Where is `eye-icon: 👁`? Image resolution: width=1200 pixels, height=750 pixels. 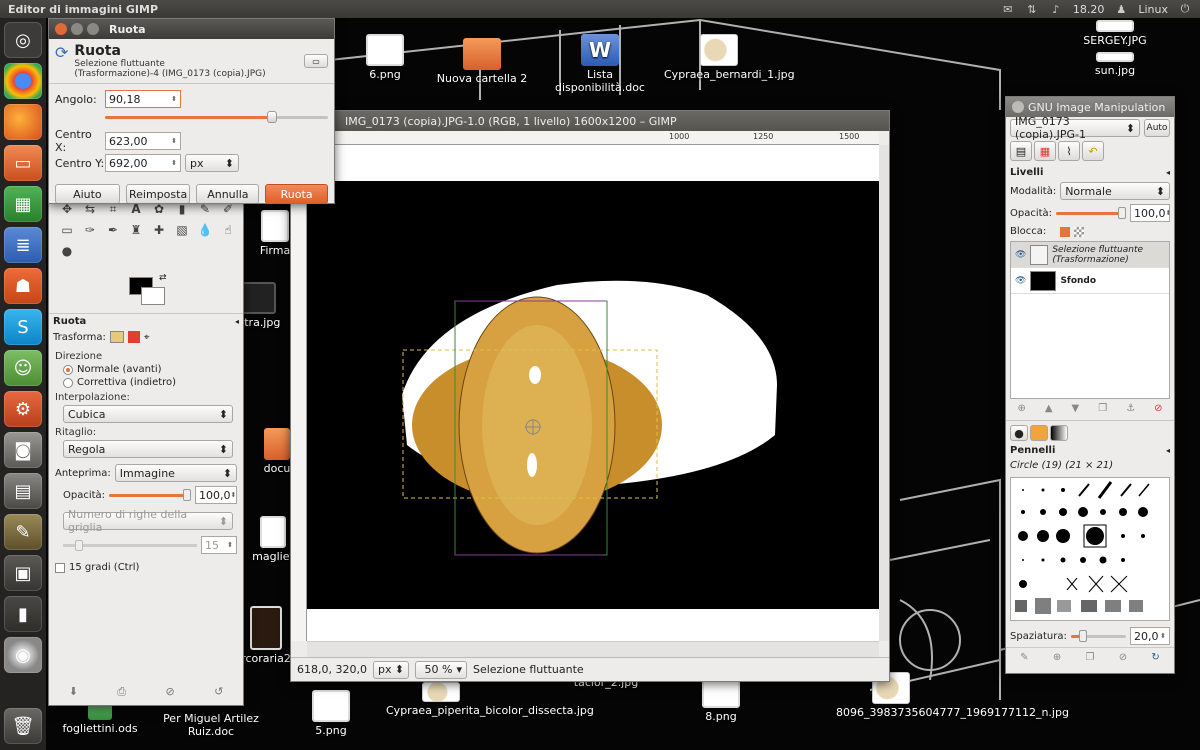 eye-icon: 👁 is located at coordinates (1020, 255).